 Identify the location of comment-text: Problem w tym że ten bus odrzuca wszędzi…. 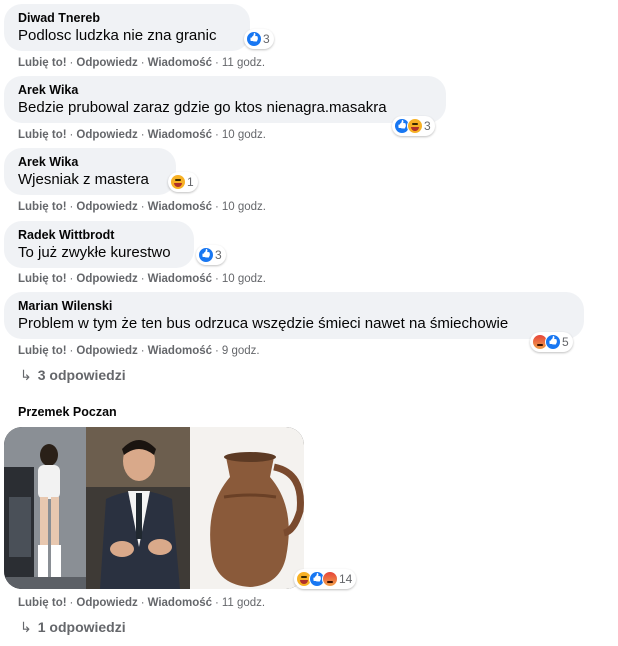
(263, 323).